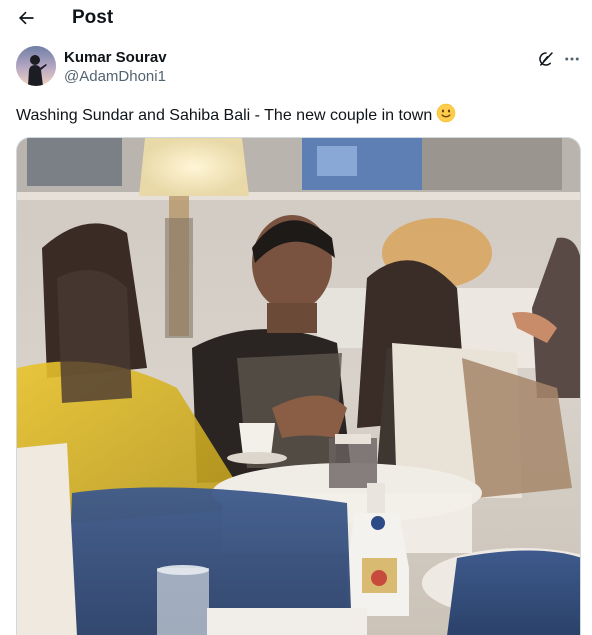 The width and height of the screenshot is (592, 635). What do you see at coordinates (446, 116) in the screenshot?
I see `slightly-smiling-face-icon` at bounding box center [446, 116].